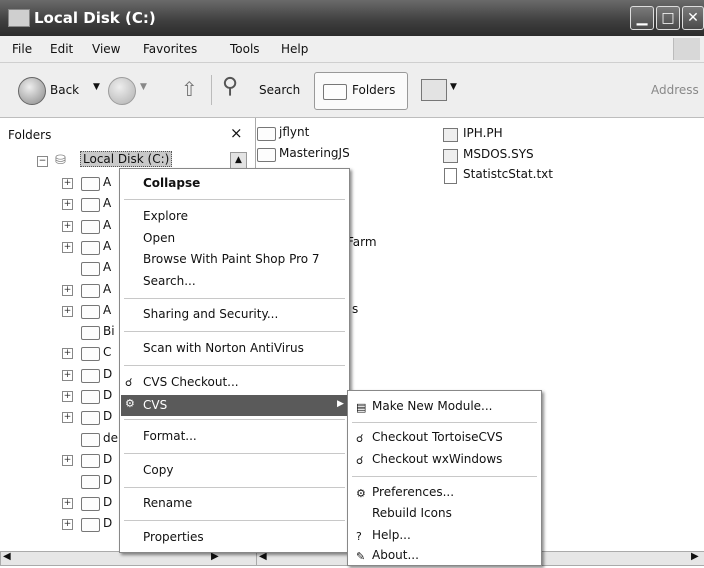  I want to click on menu-item-properties: Properties, so click(173, 540).